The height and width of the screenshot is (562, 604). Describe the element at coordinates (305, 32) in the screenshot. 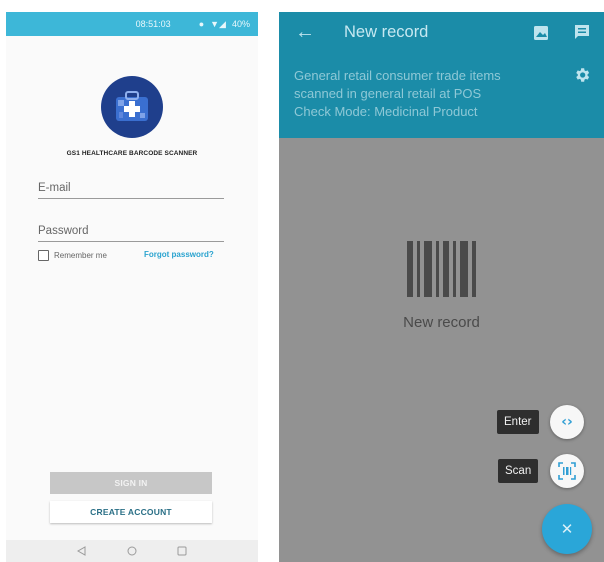

I see `arrow-back-icon: ←` at that location.